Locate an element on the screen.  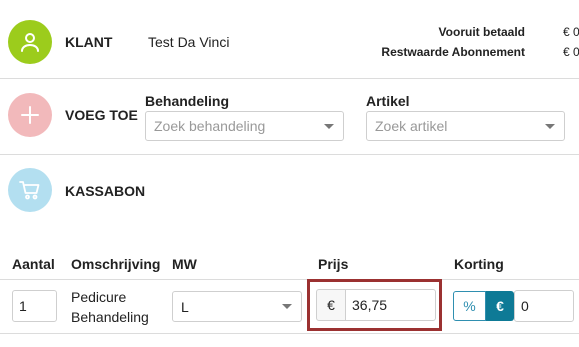
price-highlight-box is located at coordinates (374, 305).